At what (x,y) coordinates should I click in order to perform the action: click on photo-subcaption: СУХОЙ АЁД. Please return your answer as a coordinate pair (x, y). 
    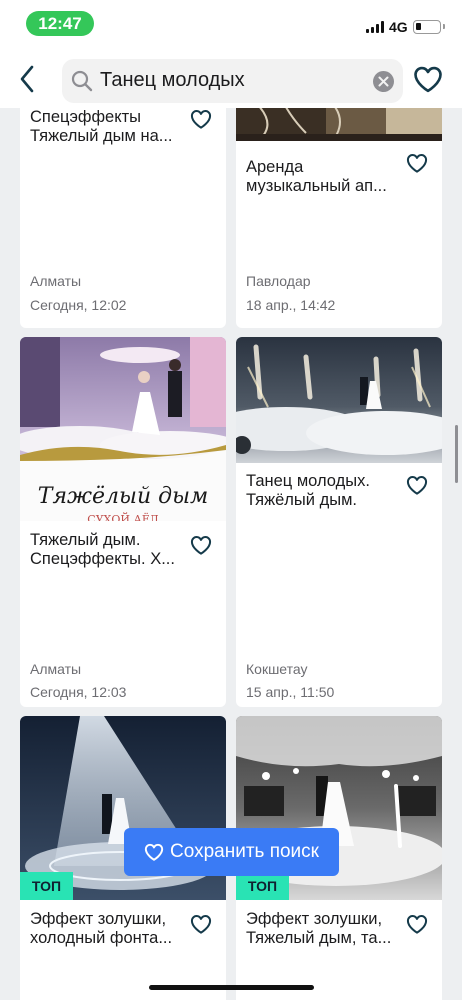
    Looking at the image, I should click on (123, 516).